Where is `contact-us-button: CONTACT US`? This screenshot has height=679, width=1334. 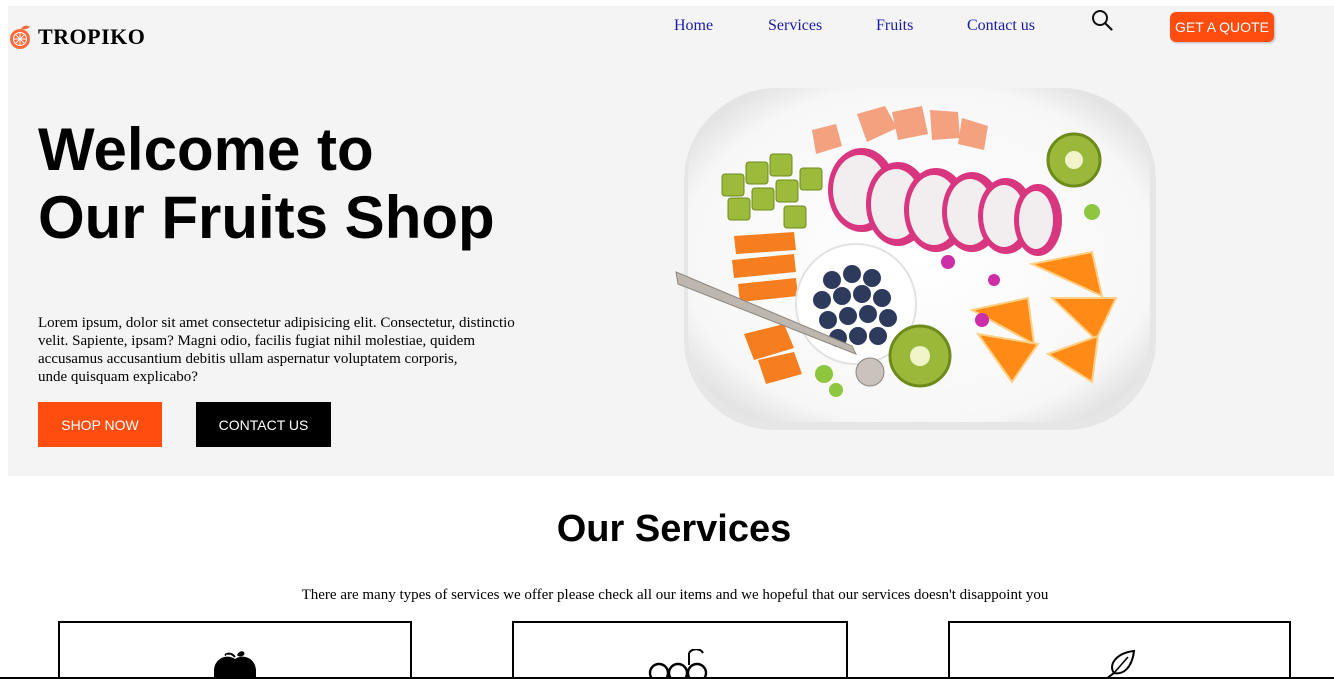
contact-us-button: CONTACT US is located at coordinates (263, 424).